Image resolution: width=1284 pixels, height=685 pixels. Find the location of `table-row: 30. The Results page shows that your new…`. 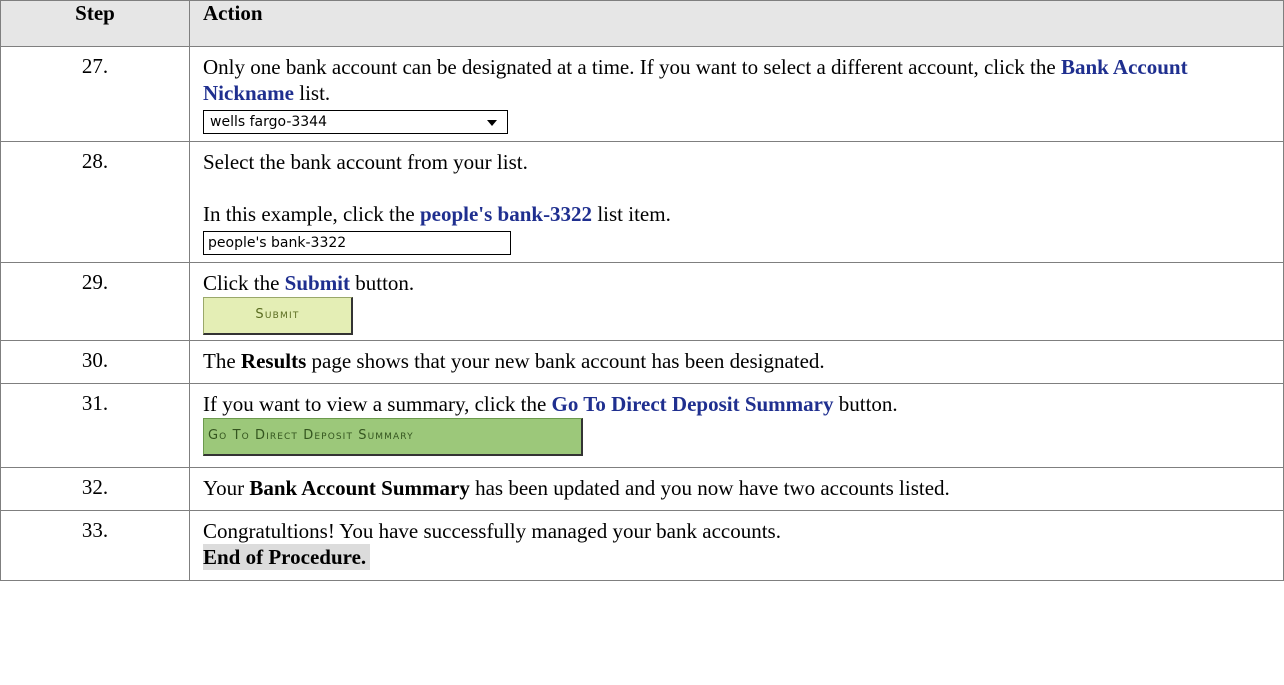

table-row: 30. The Results page shows that your new… is located at coordinates (642, 362).